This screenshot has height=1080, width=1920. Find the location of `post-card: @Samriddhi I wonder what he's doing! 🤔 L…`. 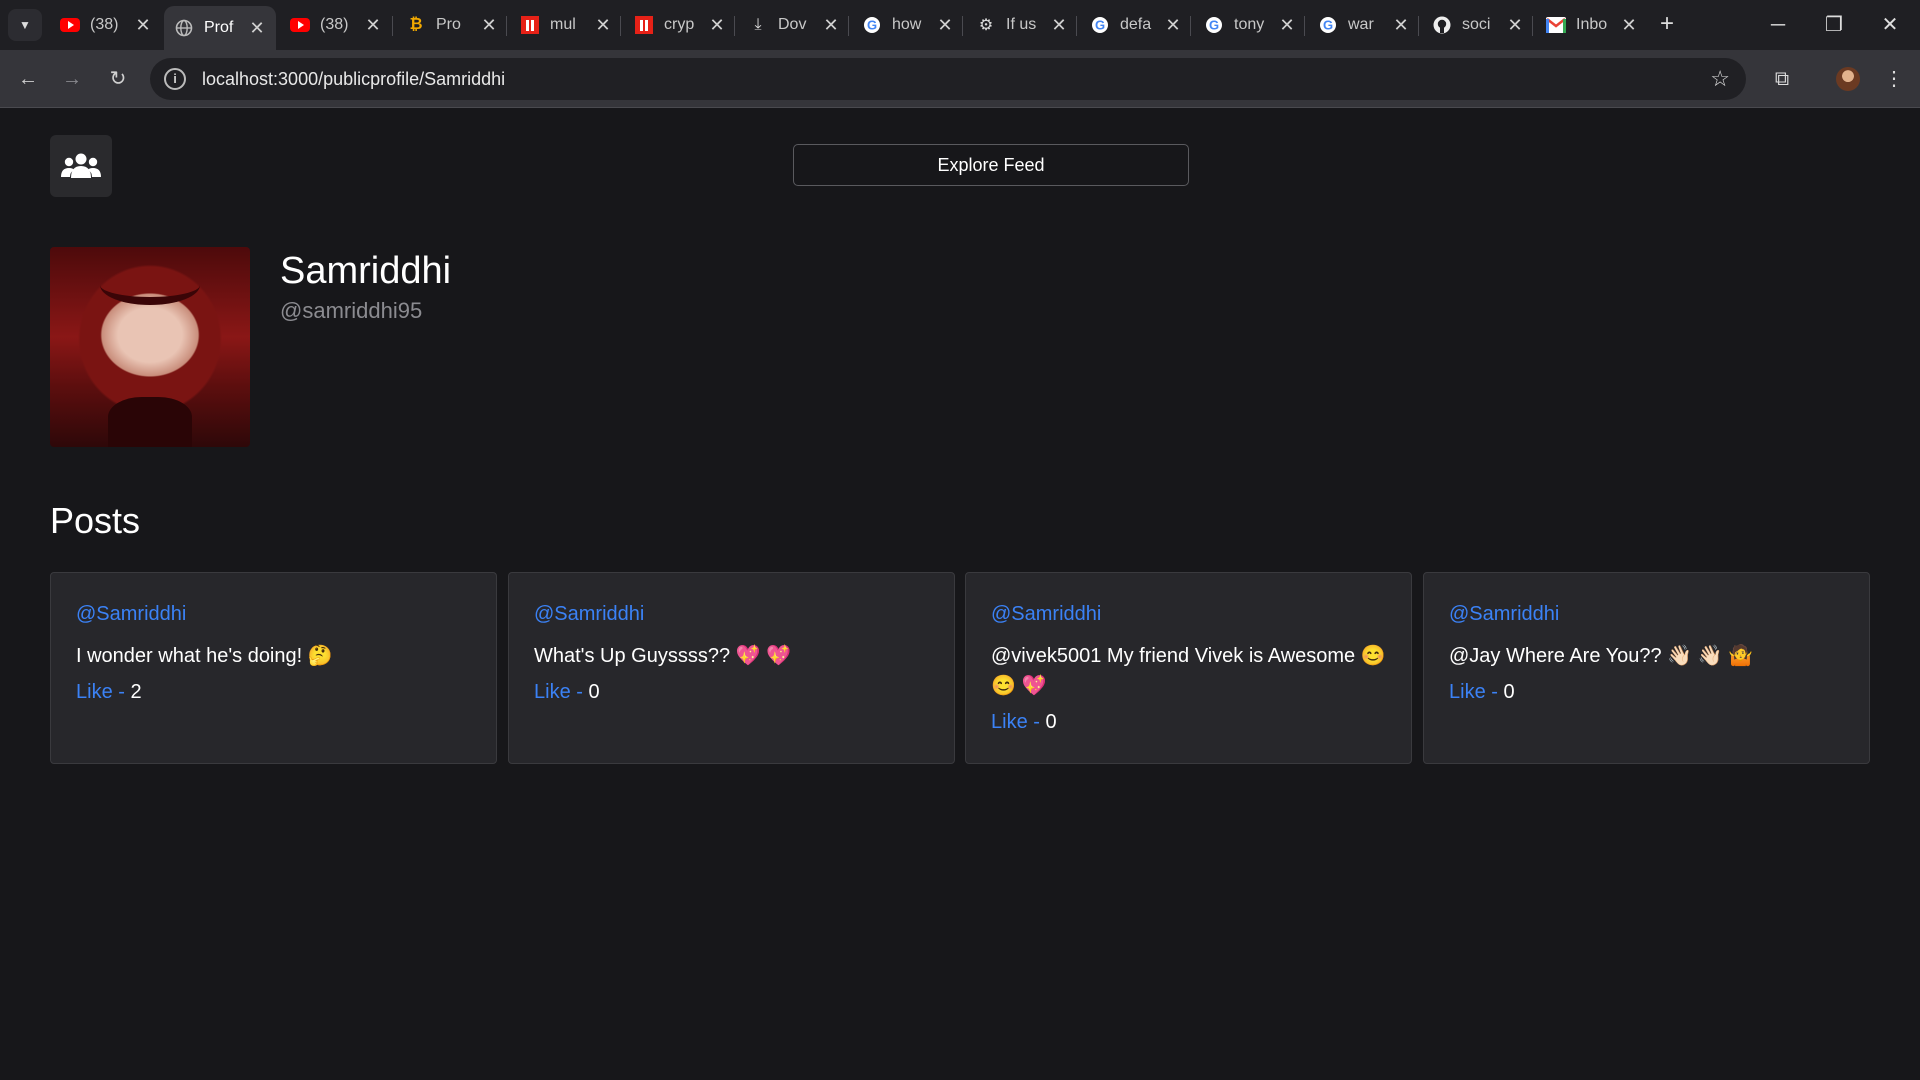

post-card: @Samriddhi I wonder what he's doing! 🤔 L… is located at coordinates (273, 668).